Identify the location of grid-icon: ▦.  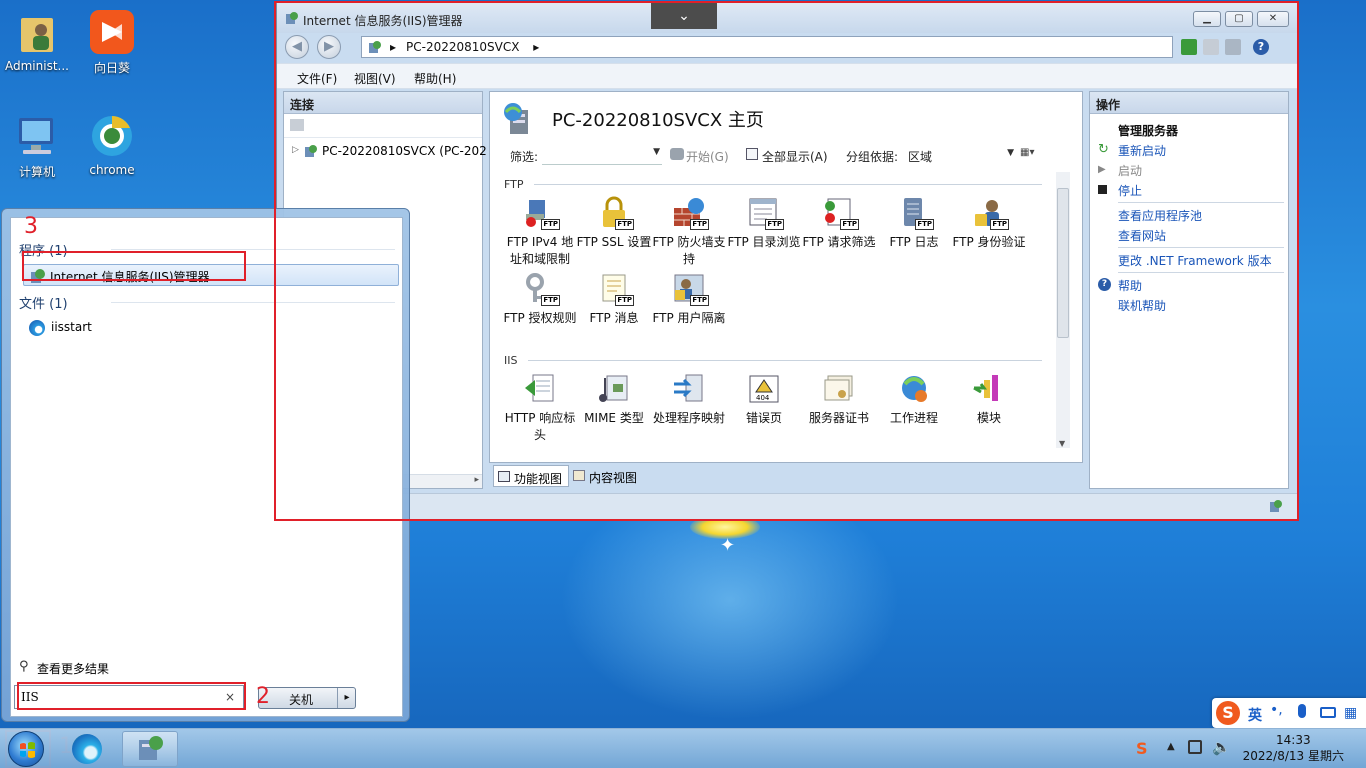
(1350, 713).